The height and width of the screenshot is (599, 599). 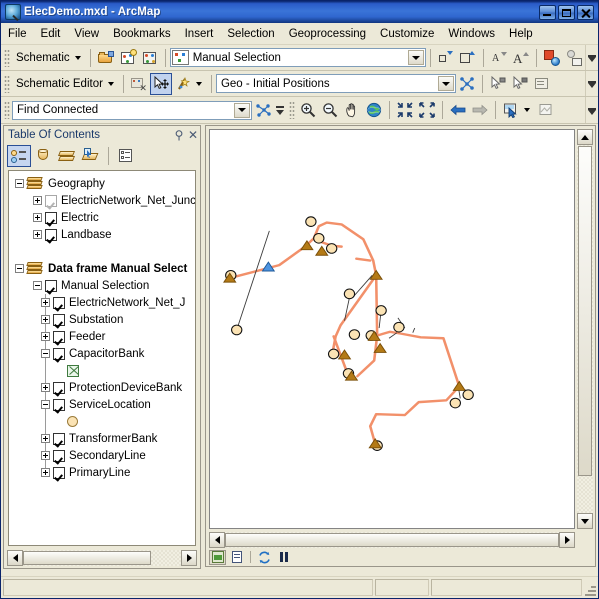 I want to click on pin-icon: ⚲, so click(x=179, y=135).